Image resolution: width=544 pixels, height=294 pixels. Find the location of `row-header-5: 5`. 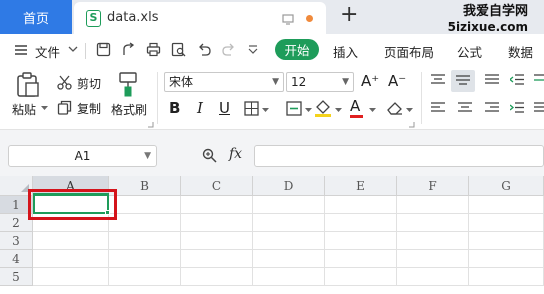

row-header-5: 5 is located at coordinates (16, 277).